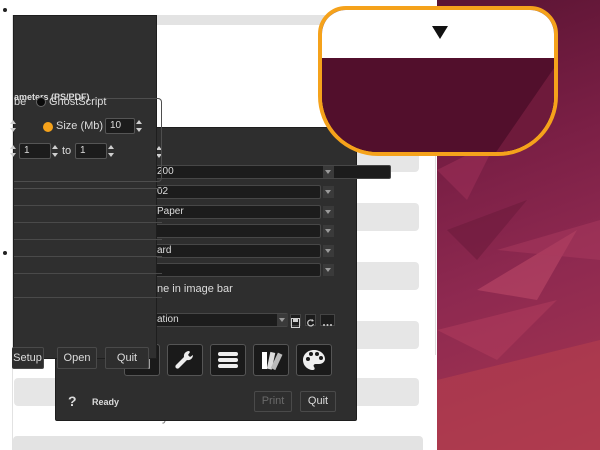 The image size is (600, 450). I want to click on settings-button, so click(185, 360).